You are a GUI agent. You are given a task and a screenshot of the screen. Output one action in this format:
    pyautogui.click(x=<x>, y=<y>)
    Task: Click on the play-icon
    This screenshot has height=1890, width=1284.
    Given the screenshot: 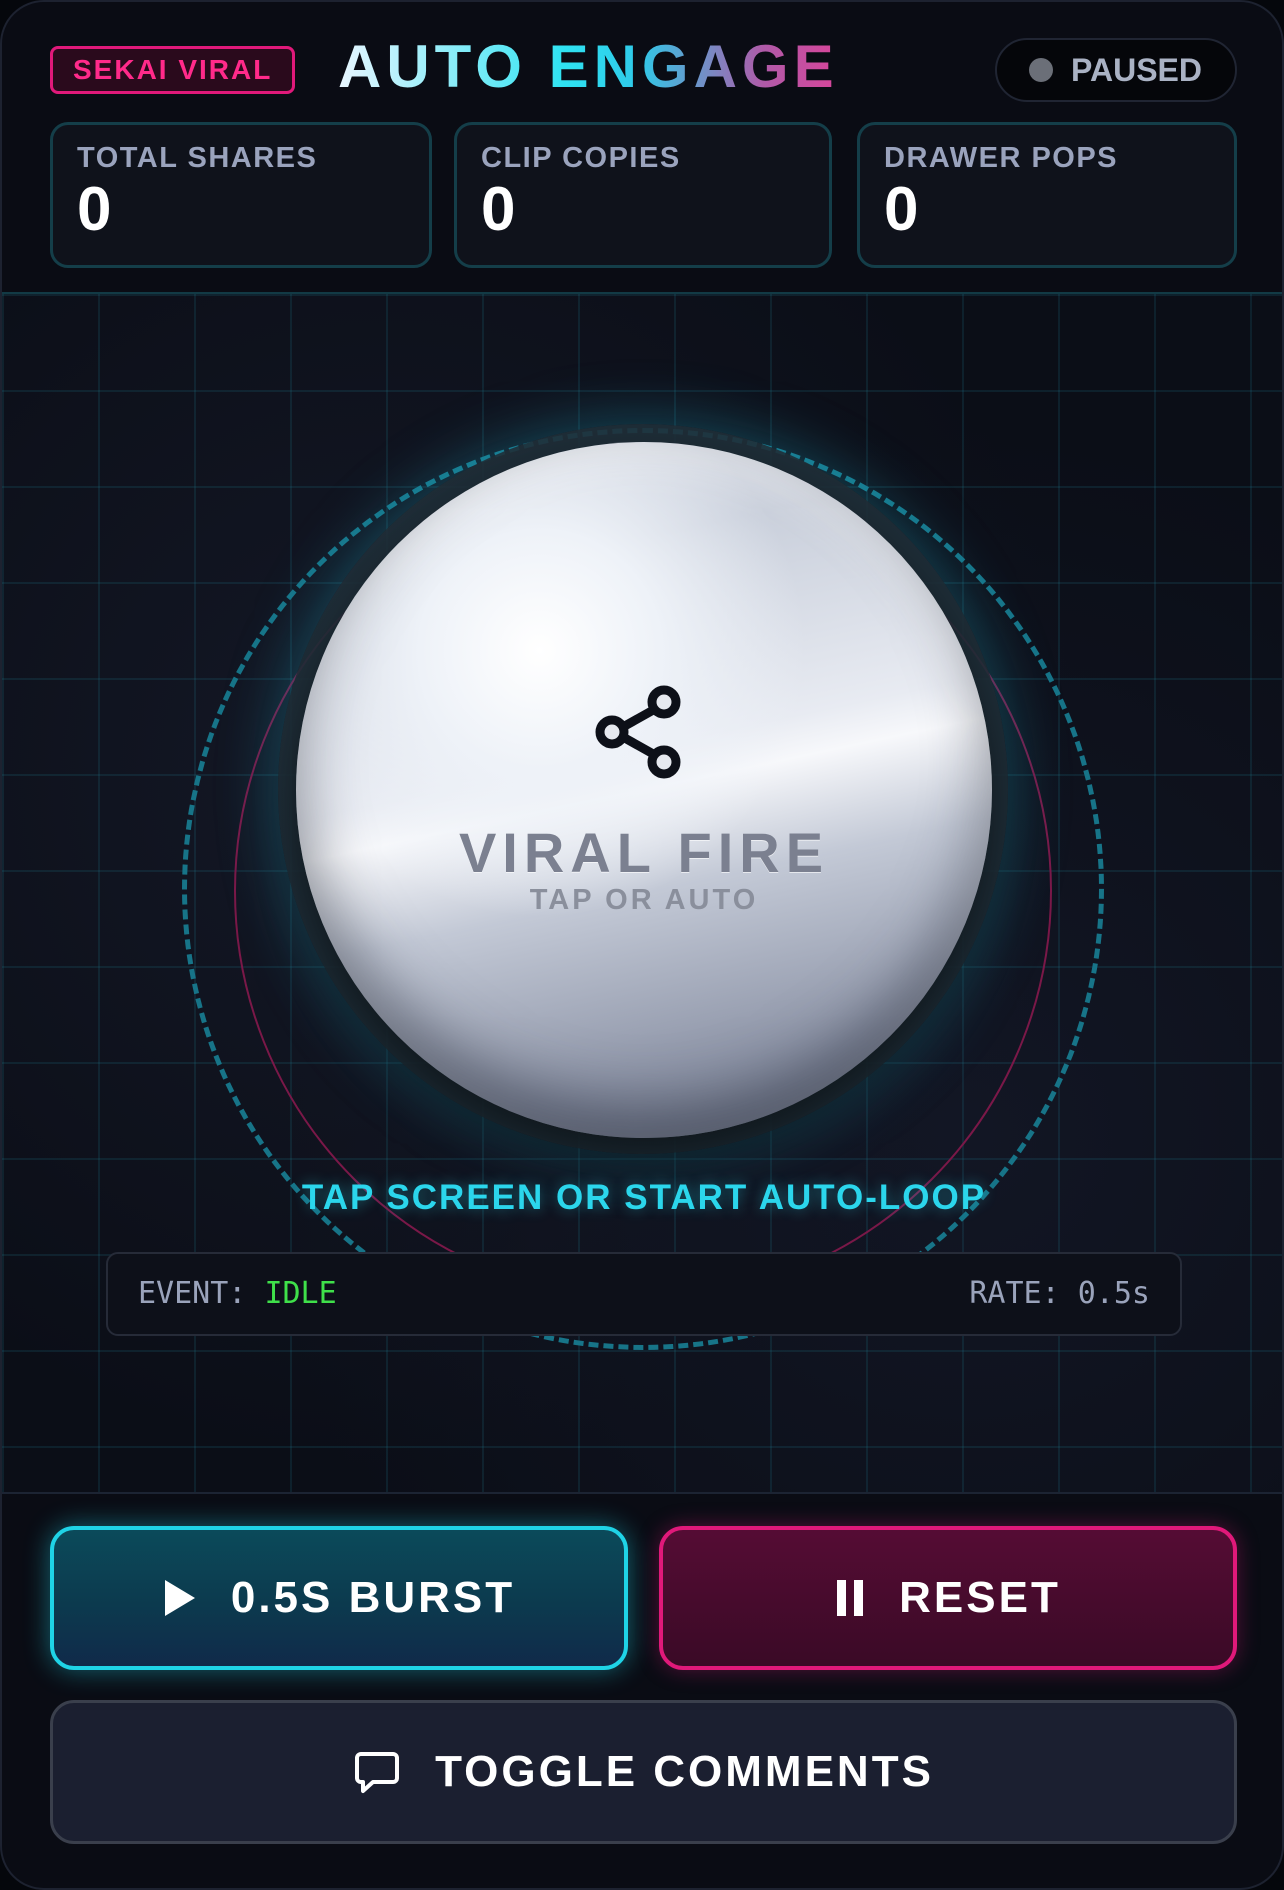 What is the action you would take?
    pyautogui.click(x=179, y=1598)
    